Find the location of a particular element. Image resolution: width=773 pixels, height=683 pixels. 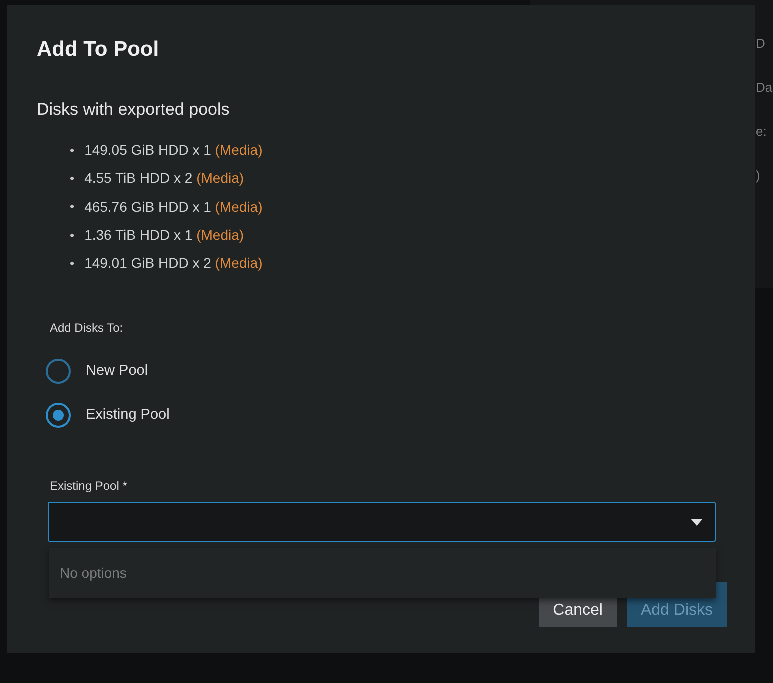

disk-item: 1.36 TiB HDD x 1 (Media) is located at coordinates (164, 235).